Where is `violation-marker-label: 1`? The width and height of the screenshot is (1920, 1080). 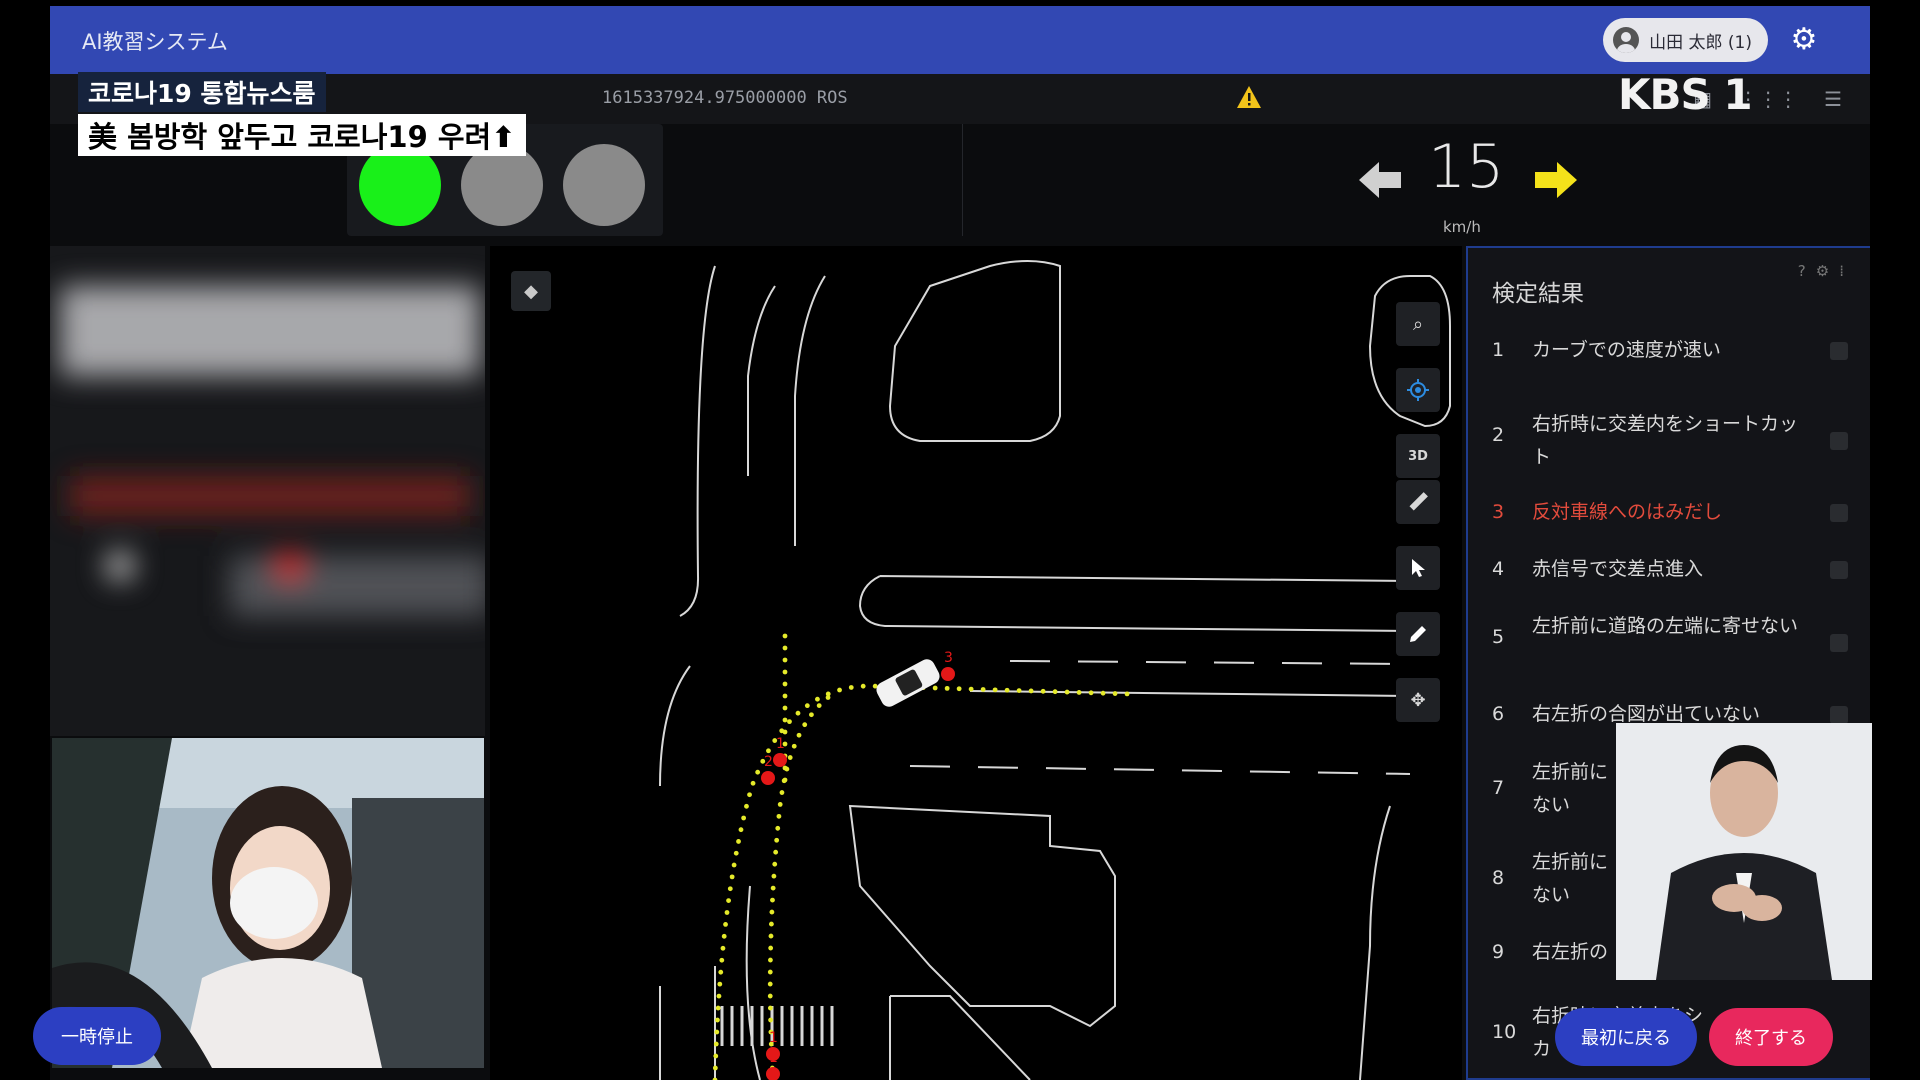
violation-marker-label: 1 is located at coordinates (780, 744).